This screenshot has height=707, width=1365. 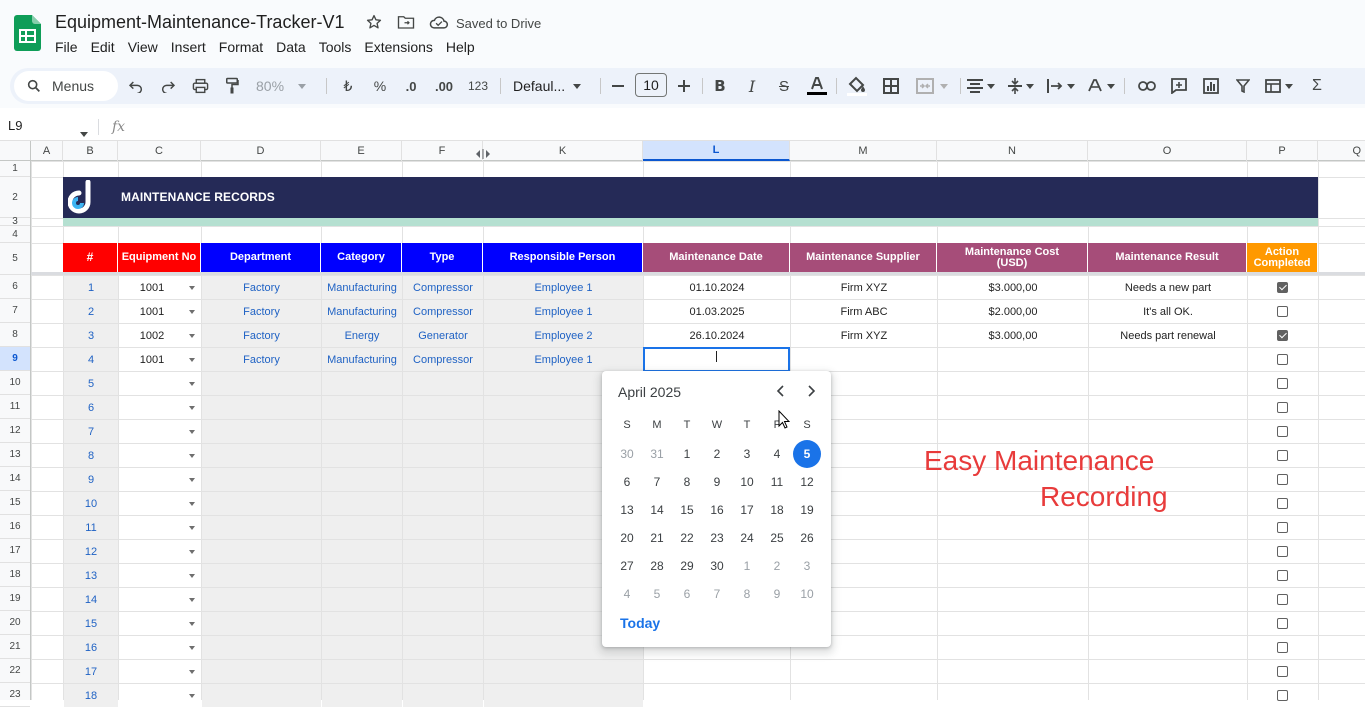 What do you see at coordinates (91, 431) in the screenshot?
I see `row-number-cell: 7` at bounding box center [91, 431].